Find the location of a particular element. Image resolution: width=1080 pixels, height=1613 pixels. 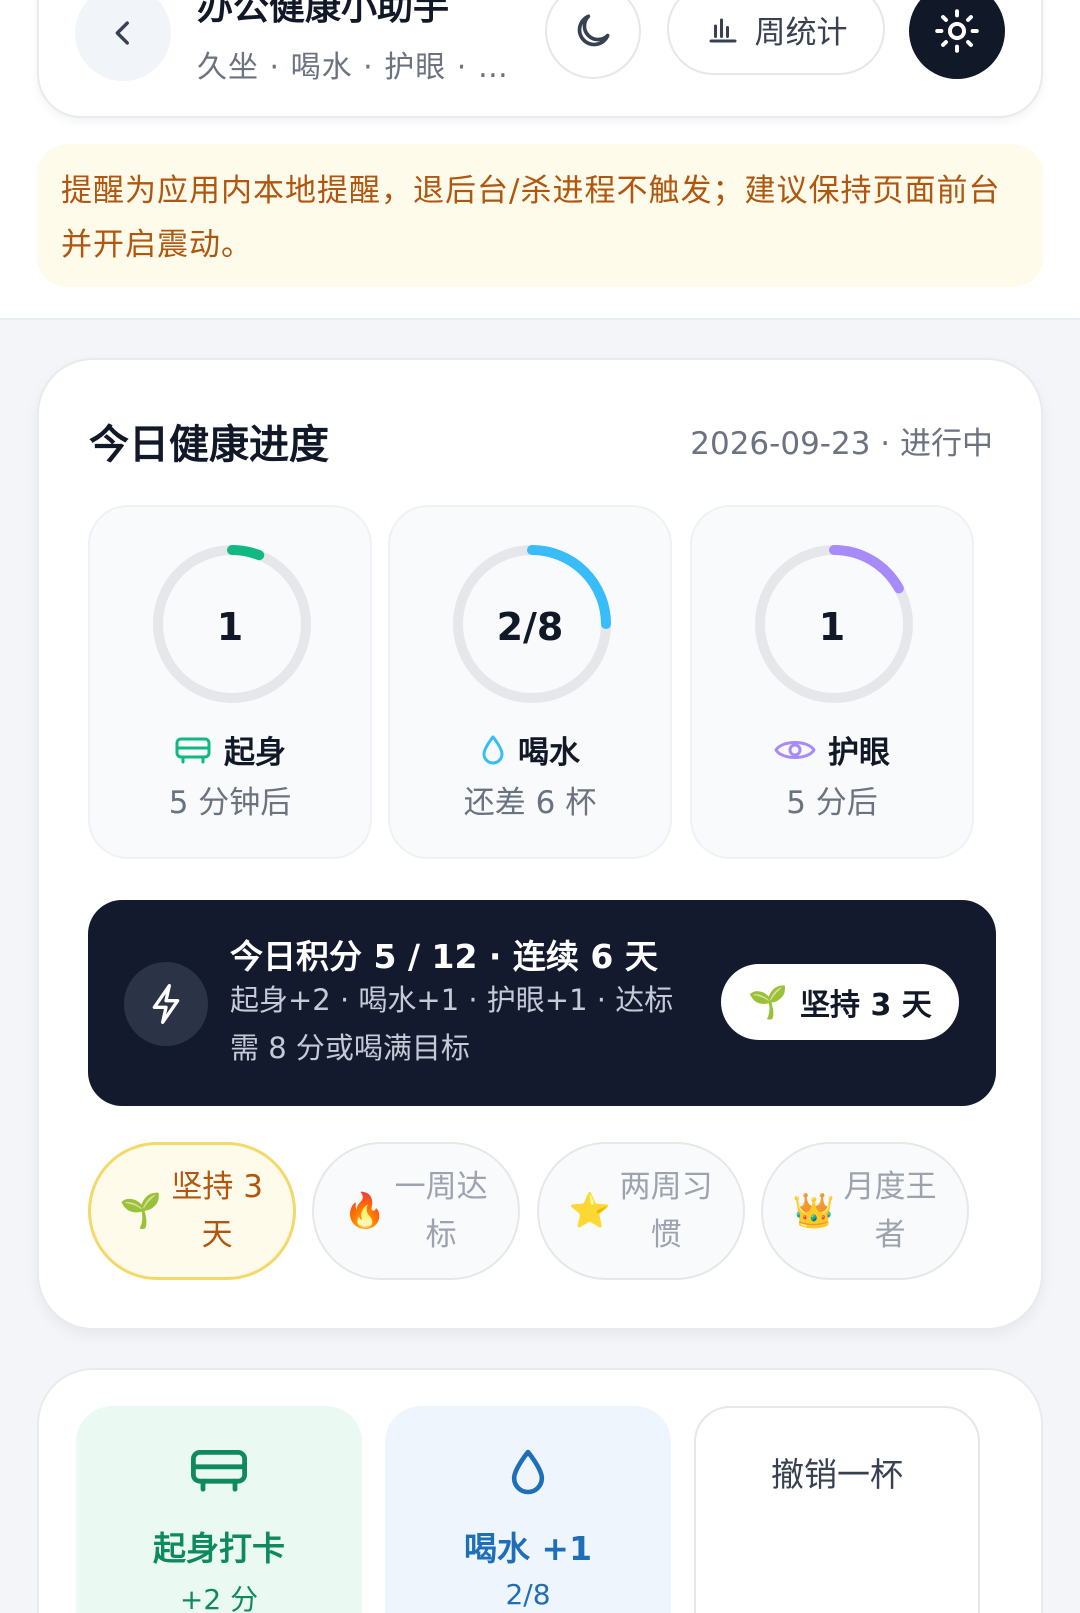

stand-checkin-button: 起身打卡 +2 分 is located at coordinates (219, 1509).